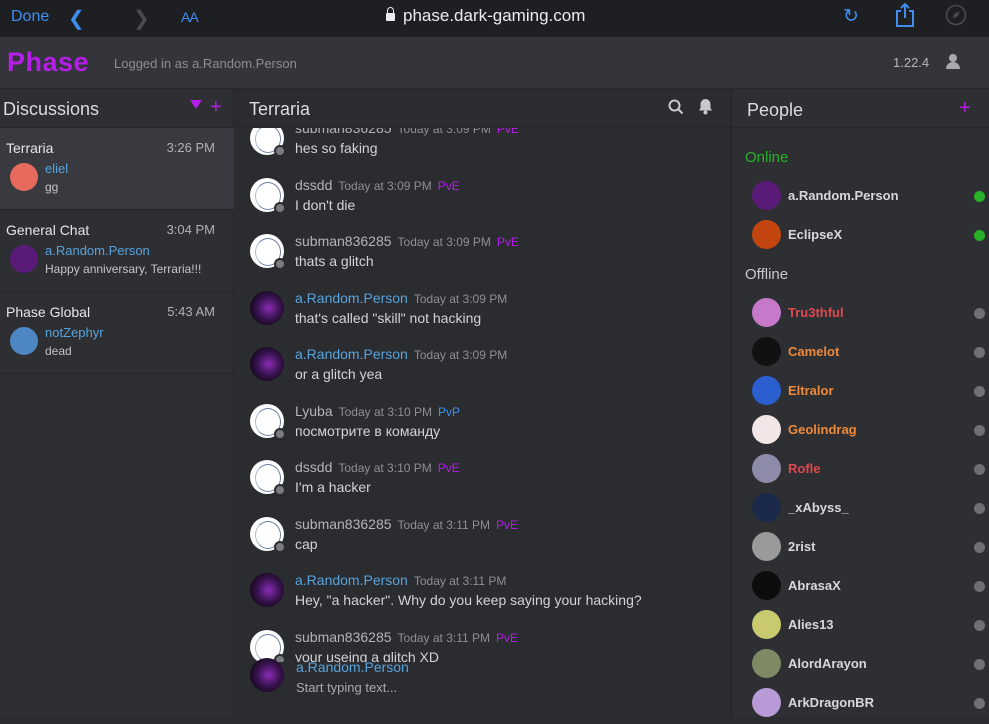 The height and width of the screenshot is (724, 989). Describe the element at coordinates (860, 236) in the screenshot. I see `person-item: EclipseX` at that location.